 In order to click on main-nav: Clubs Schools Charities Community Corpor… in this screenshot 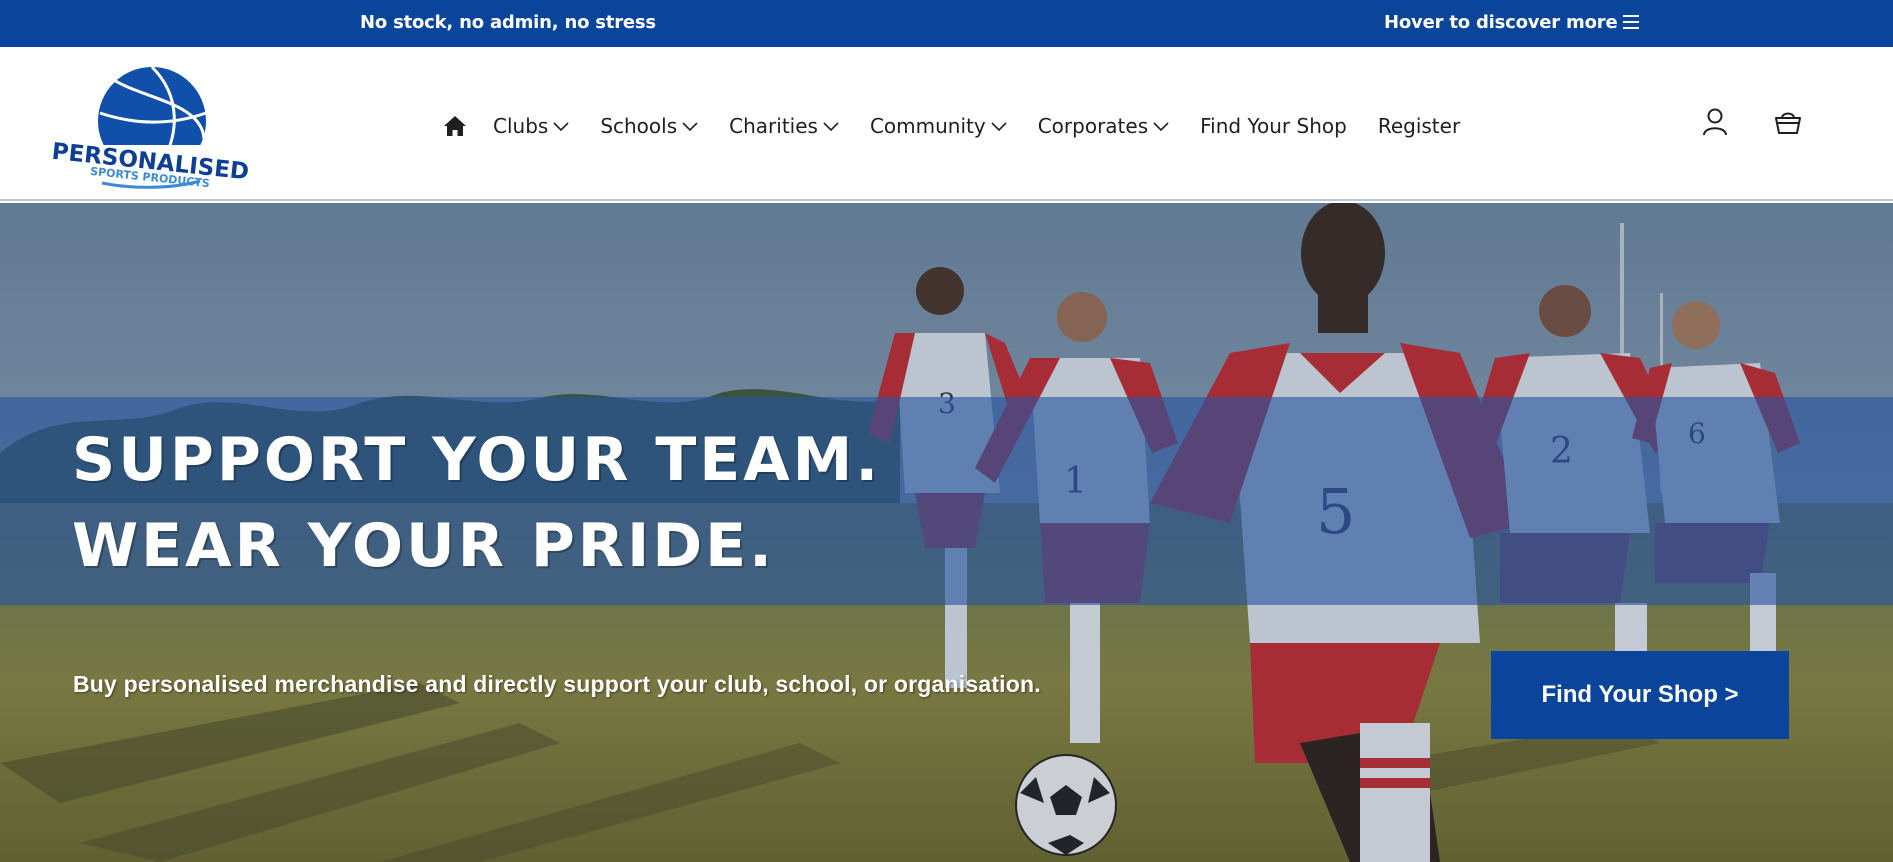, I will do `click(967, 126)`.